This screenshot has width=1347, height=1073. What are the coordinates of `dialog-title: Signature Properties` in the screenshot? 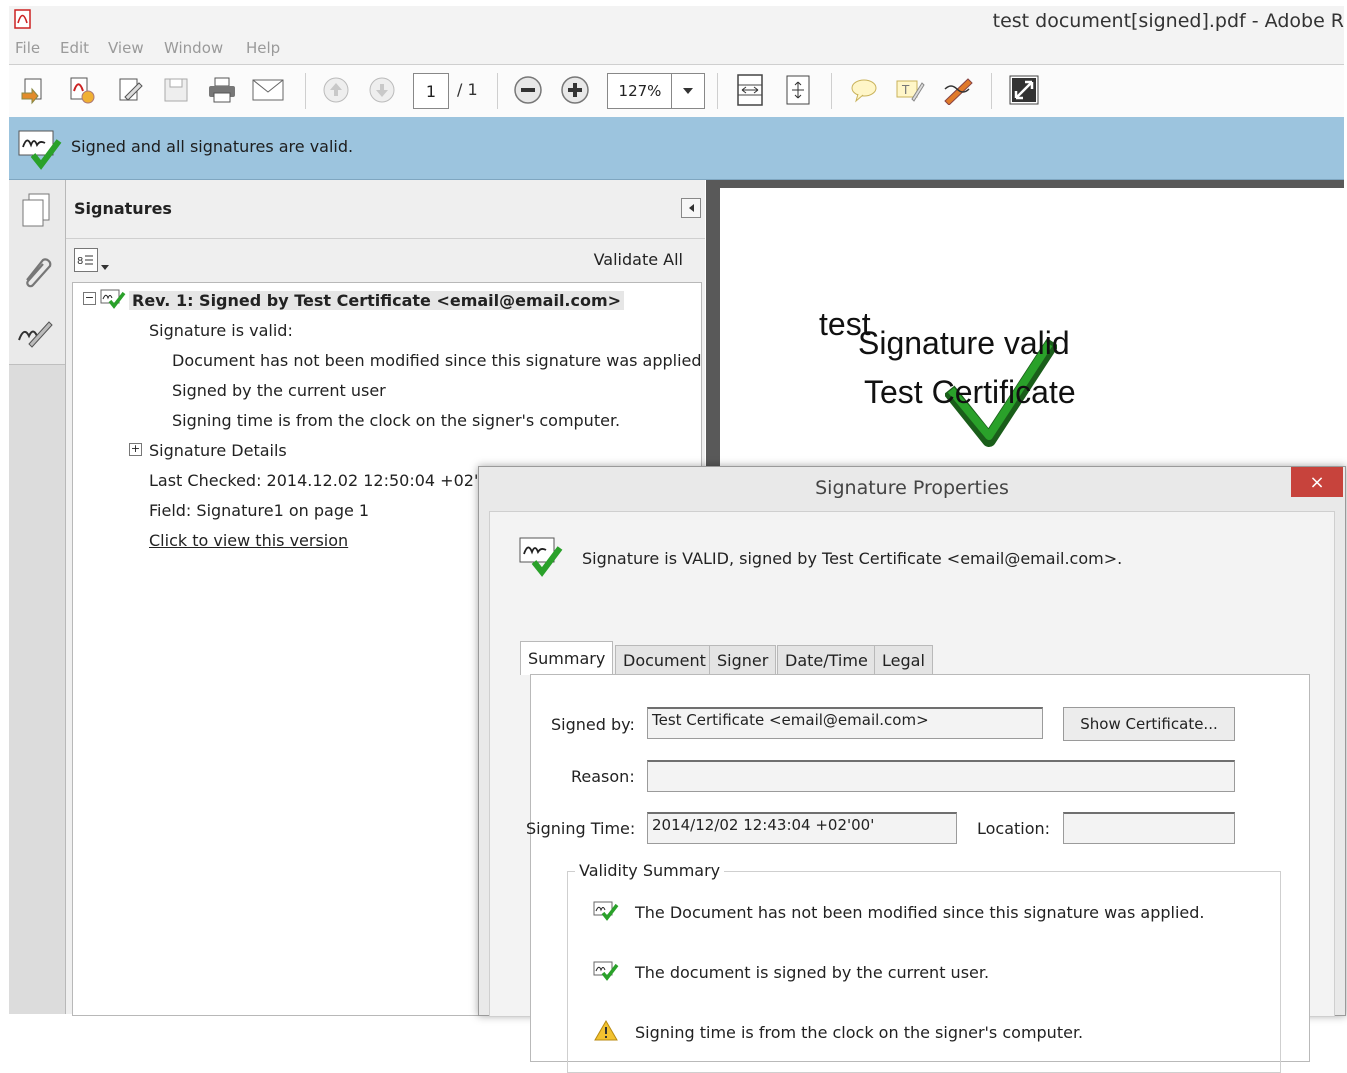 It's located at (912, 488).